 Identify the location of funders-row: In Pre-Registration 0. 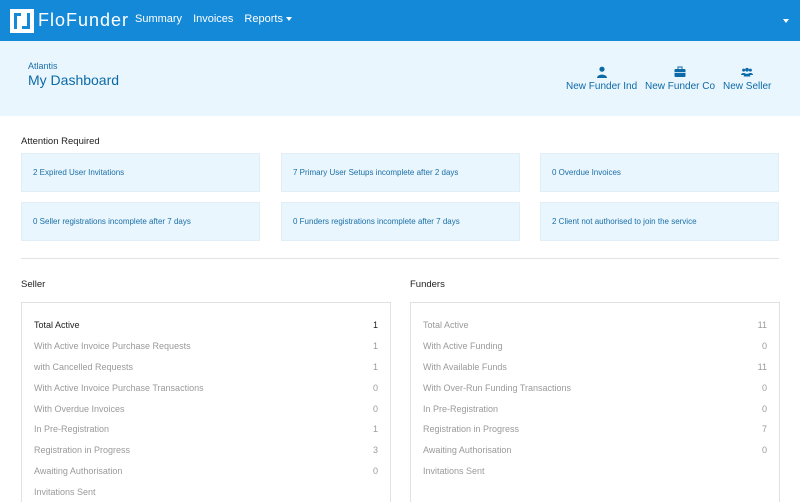
(595, 408).